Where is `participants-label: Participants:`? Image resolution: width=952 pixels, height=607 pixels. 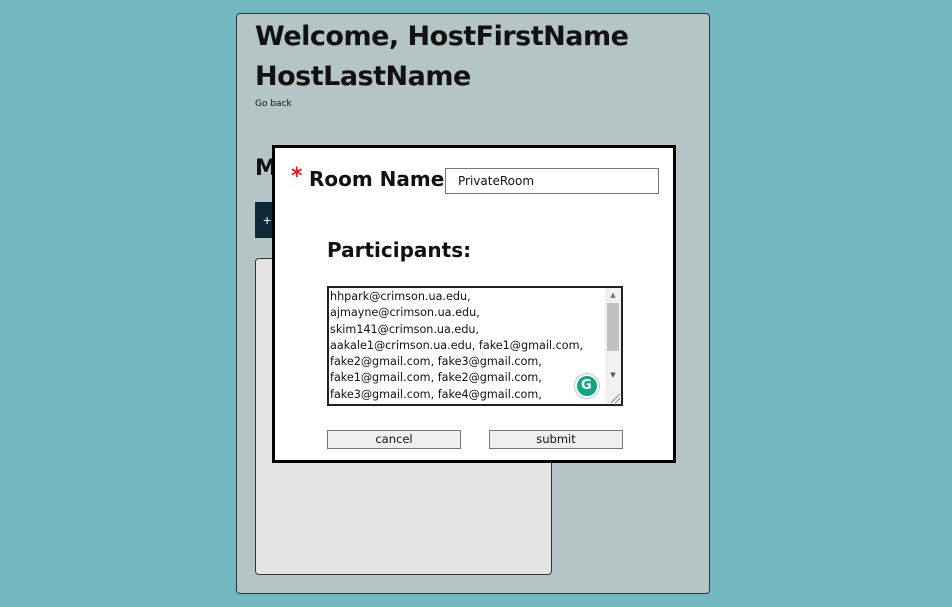
participants-label: Participants: is located at coordinates (399, 250).